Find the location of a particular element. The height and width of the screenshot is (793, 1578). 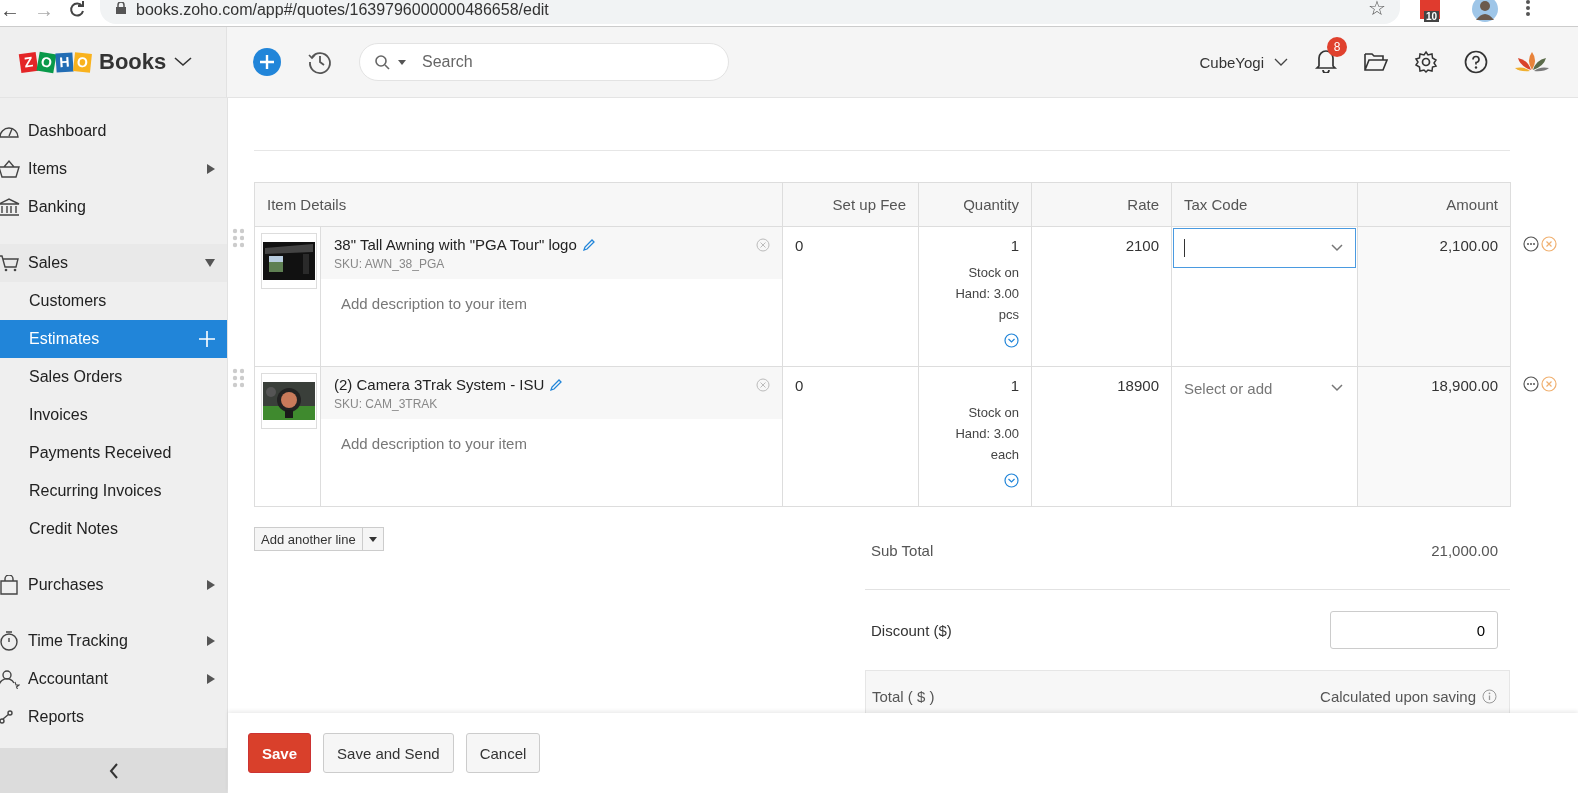

column-header: Rate is located at coordinates (1101, 204).